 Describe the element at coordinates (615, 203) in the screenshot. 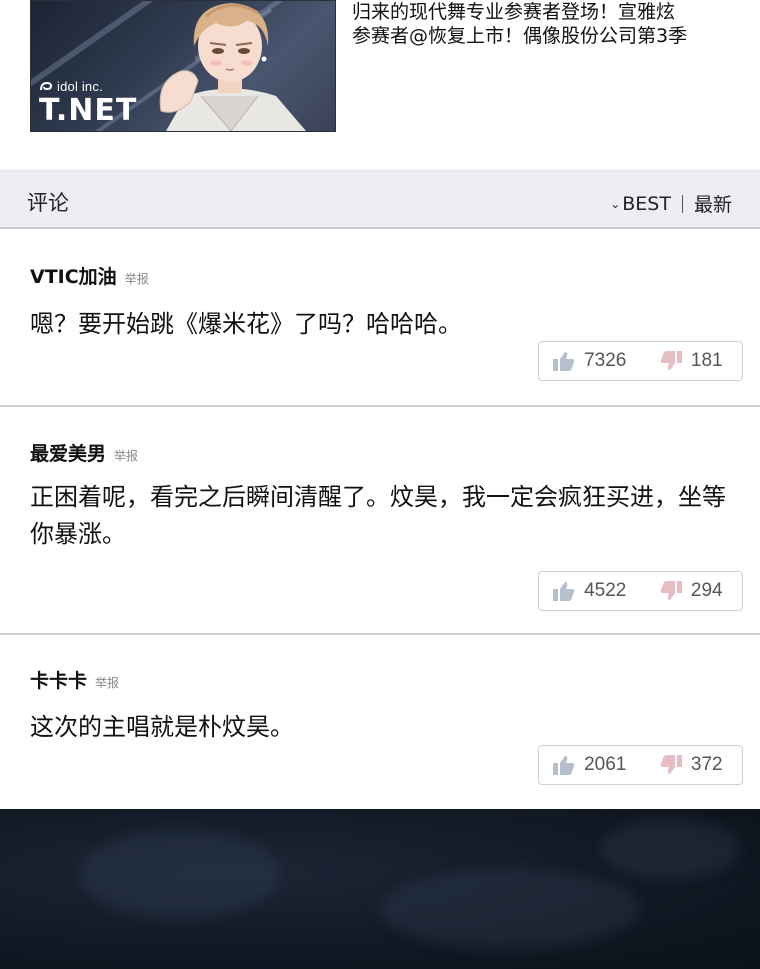

I see `chevron-down-icon: ⌄` at that location.